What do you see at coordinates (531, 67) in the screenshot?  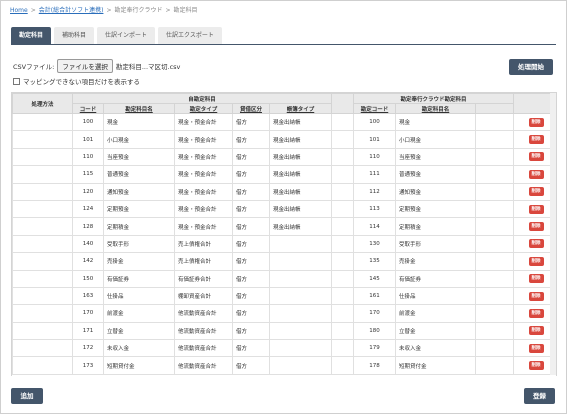 I see `process-start-button: 処理開始` at bounding box center [531, 67].